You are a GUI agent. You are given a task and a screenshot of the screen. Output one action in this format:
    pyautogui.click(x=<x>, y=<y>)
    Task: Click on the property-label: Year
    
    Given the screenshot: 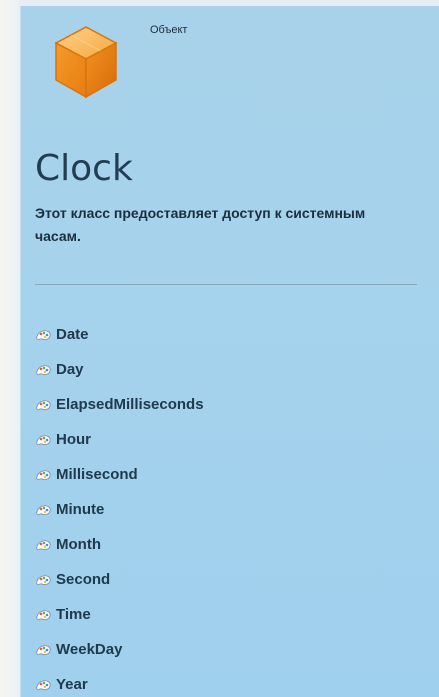 What is the action you would take?
    pyautogui.click(x=72, y=684)
    